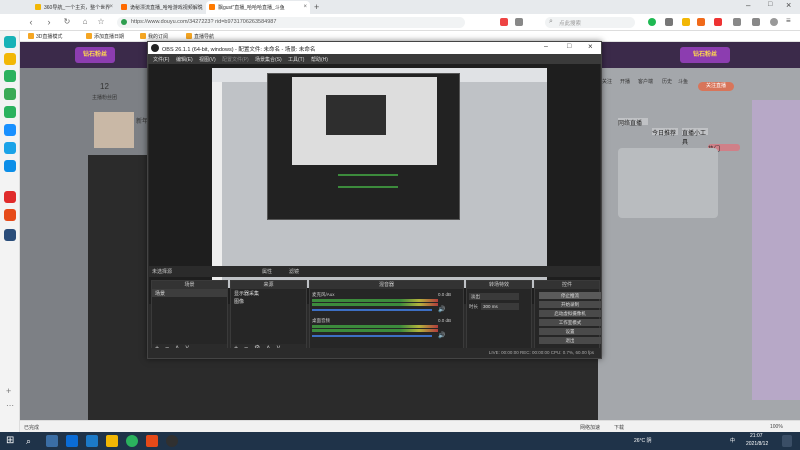 The width and height of the screenshot is (800, 450). What do you see at coordinates (268, 59) in the screenshot?
I see `menu-item-scene-collection: 场景集合(S)` at bounding box center [268, 59].